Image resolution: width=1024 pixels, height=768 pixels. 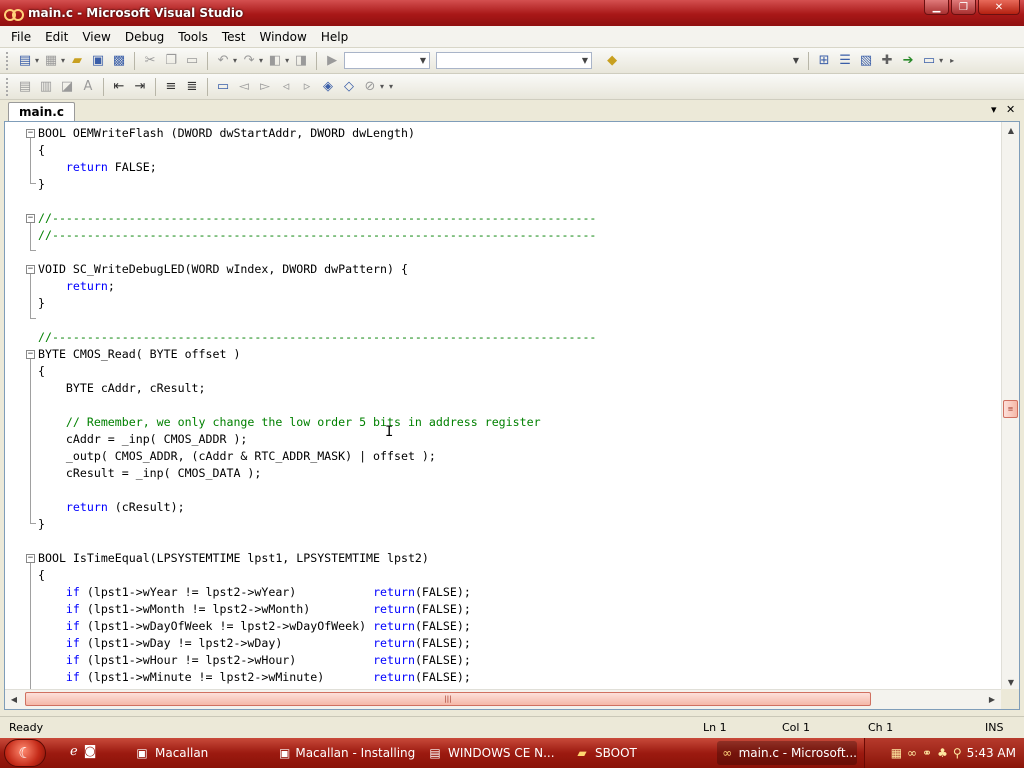 What do you see at coordinates (942, 753) in the screenshot?
I see `security-icon: ♣` at bounding box center [942, 753].